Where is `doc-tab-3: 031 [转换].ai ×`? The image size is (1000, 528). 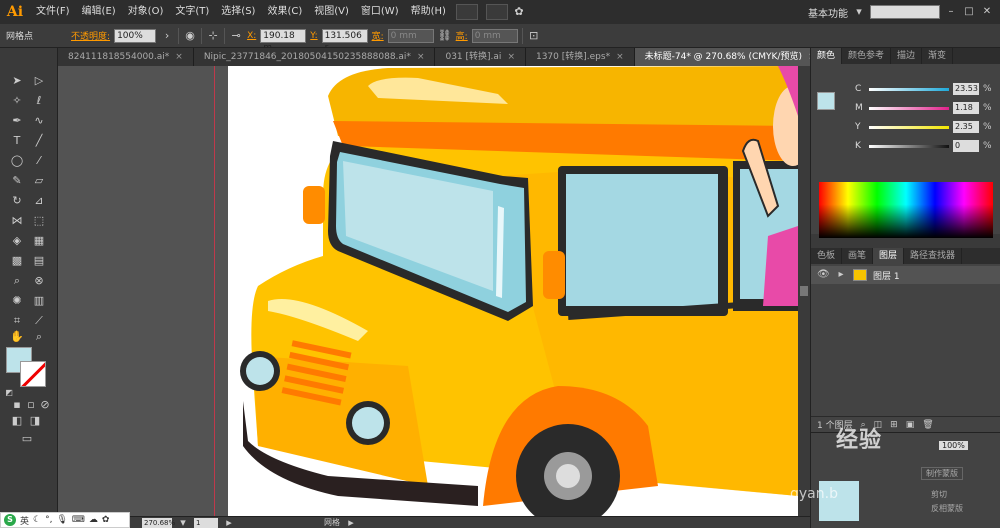
doc-tab-3: 031 [转换].ai × is located at coordinates (480, 57).